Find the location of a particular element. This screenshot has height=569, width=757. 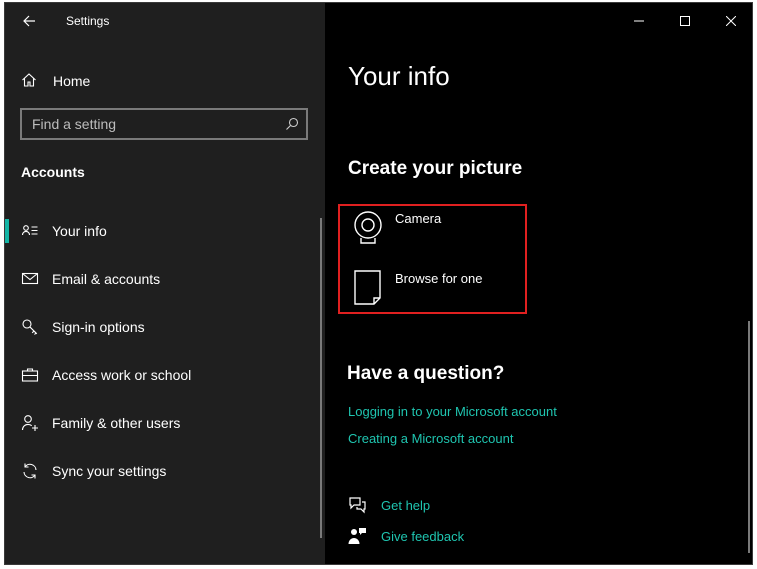

sidebar-item-label: Sync your settings is located at coordinates (109, 471).